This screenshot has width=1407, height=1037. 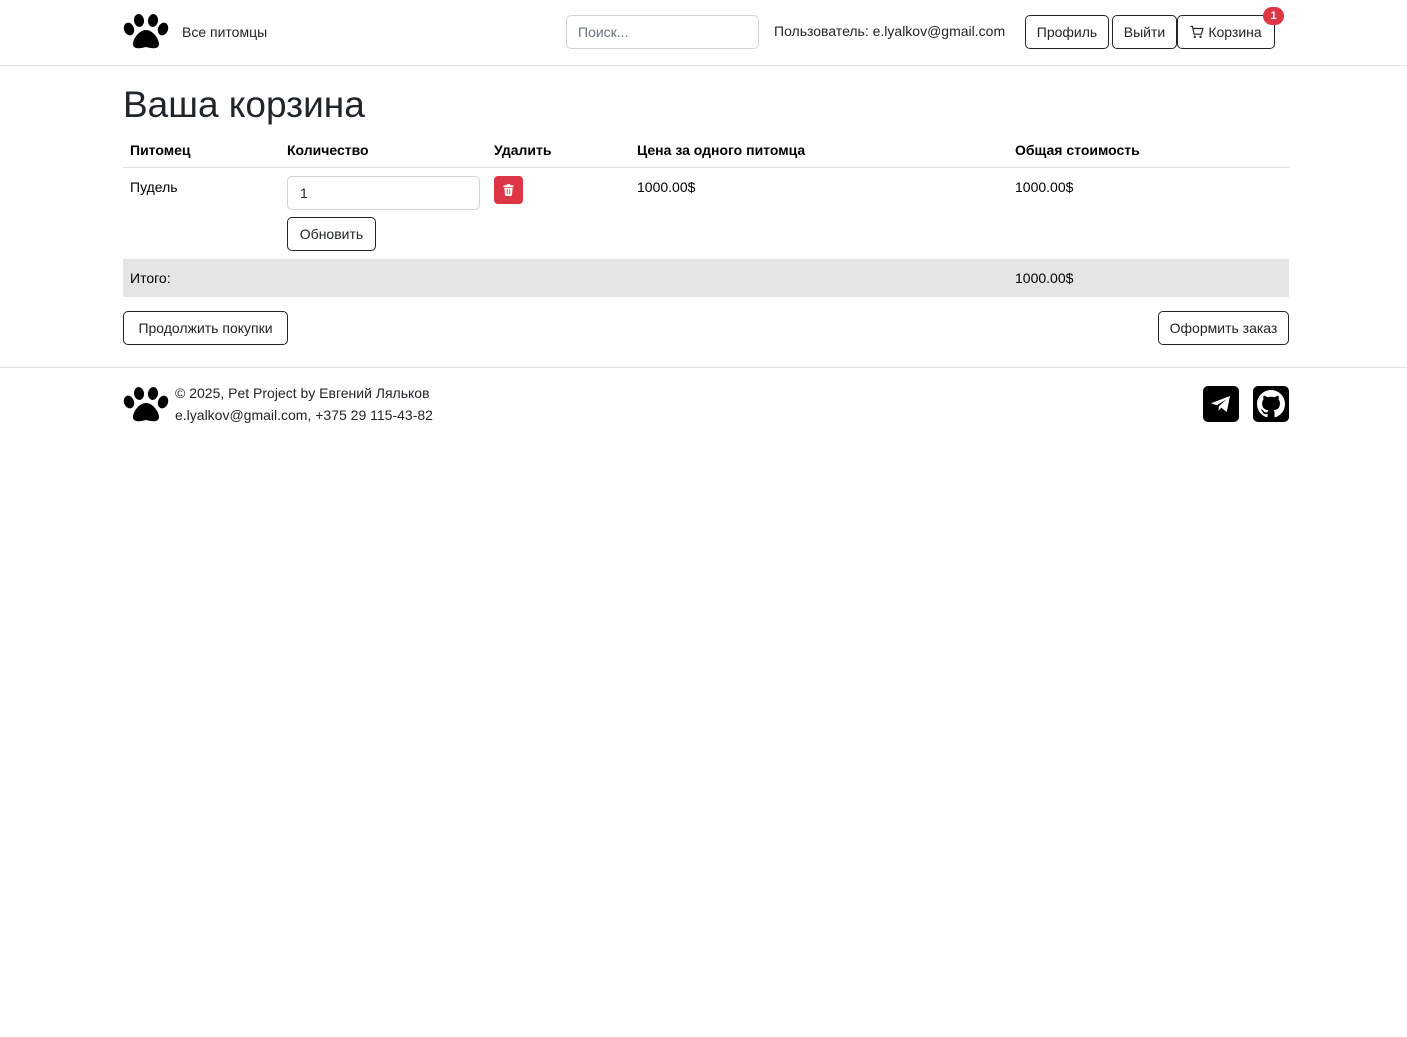 What do you see at coordinates (662, 32) in the screenshot?
I see `search-input` at bounding box center [662, 32].